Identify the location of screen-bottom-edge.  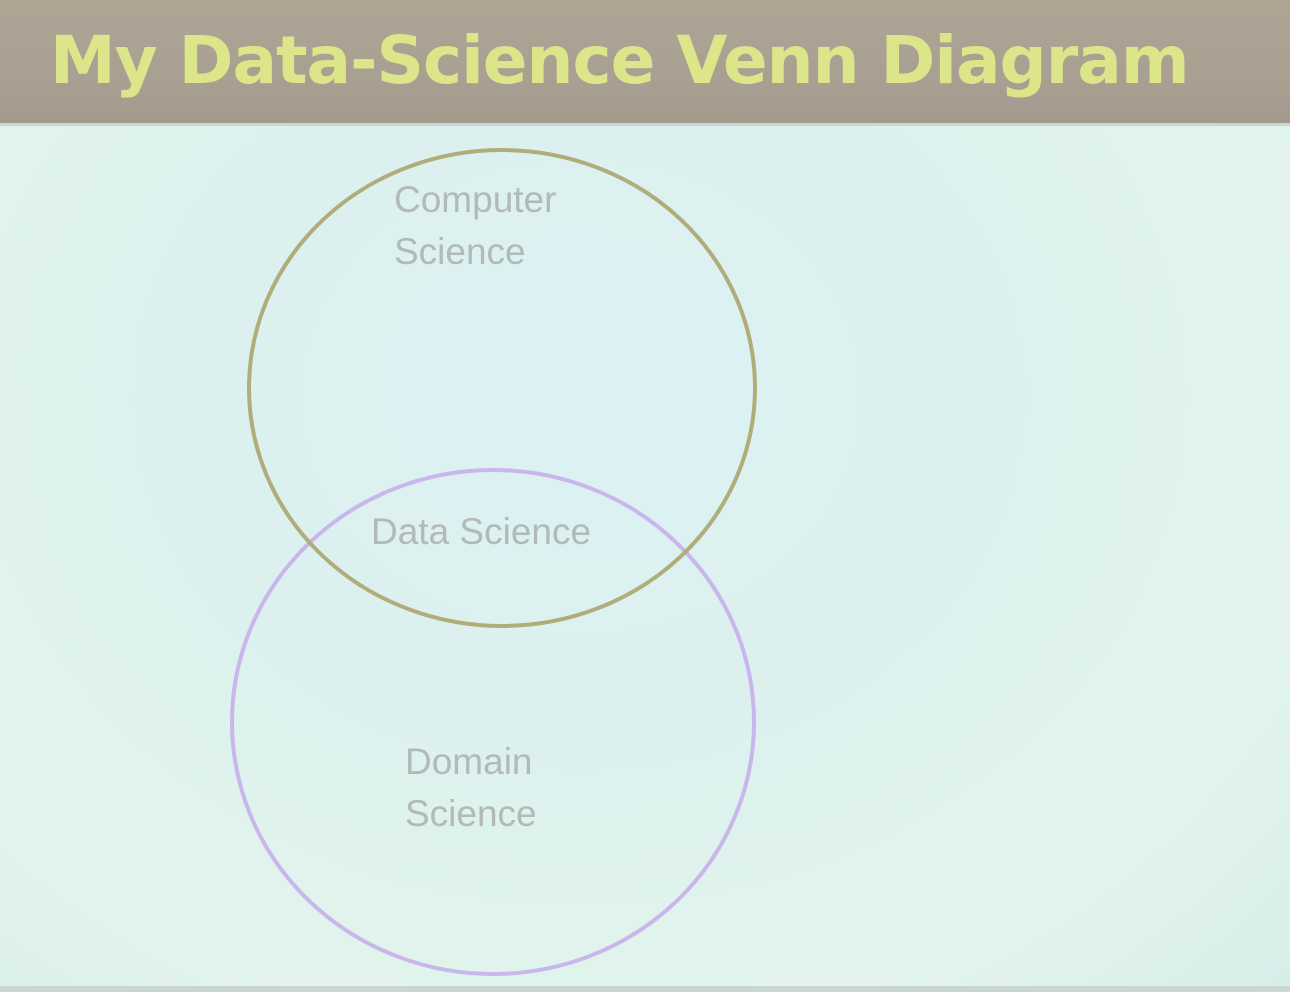
(645, 989).